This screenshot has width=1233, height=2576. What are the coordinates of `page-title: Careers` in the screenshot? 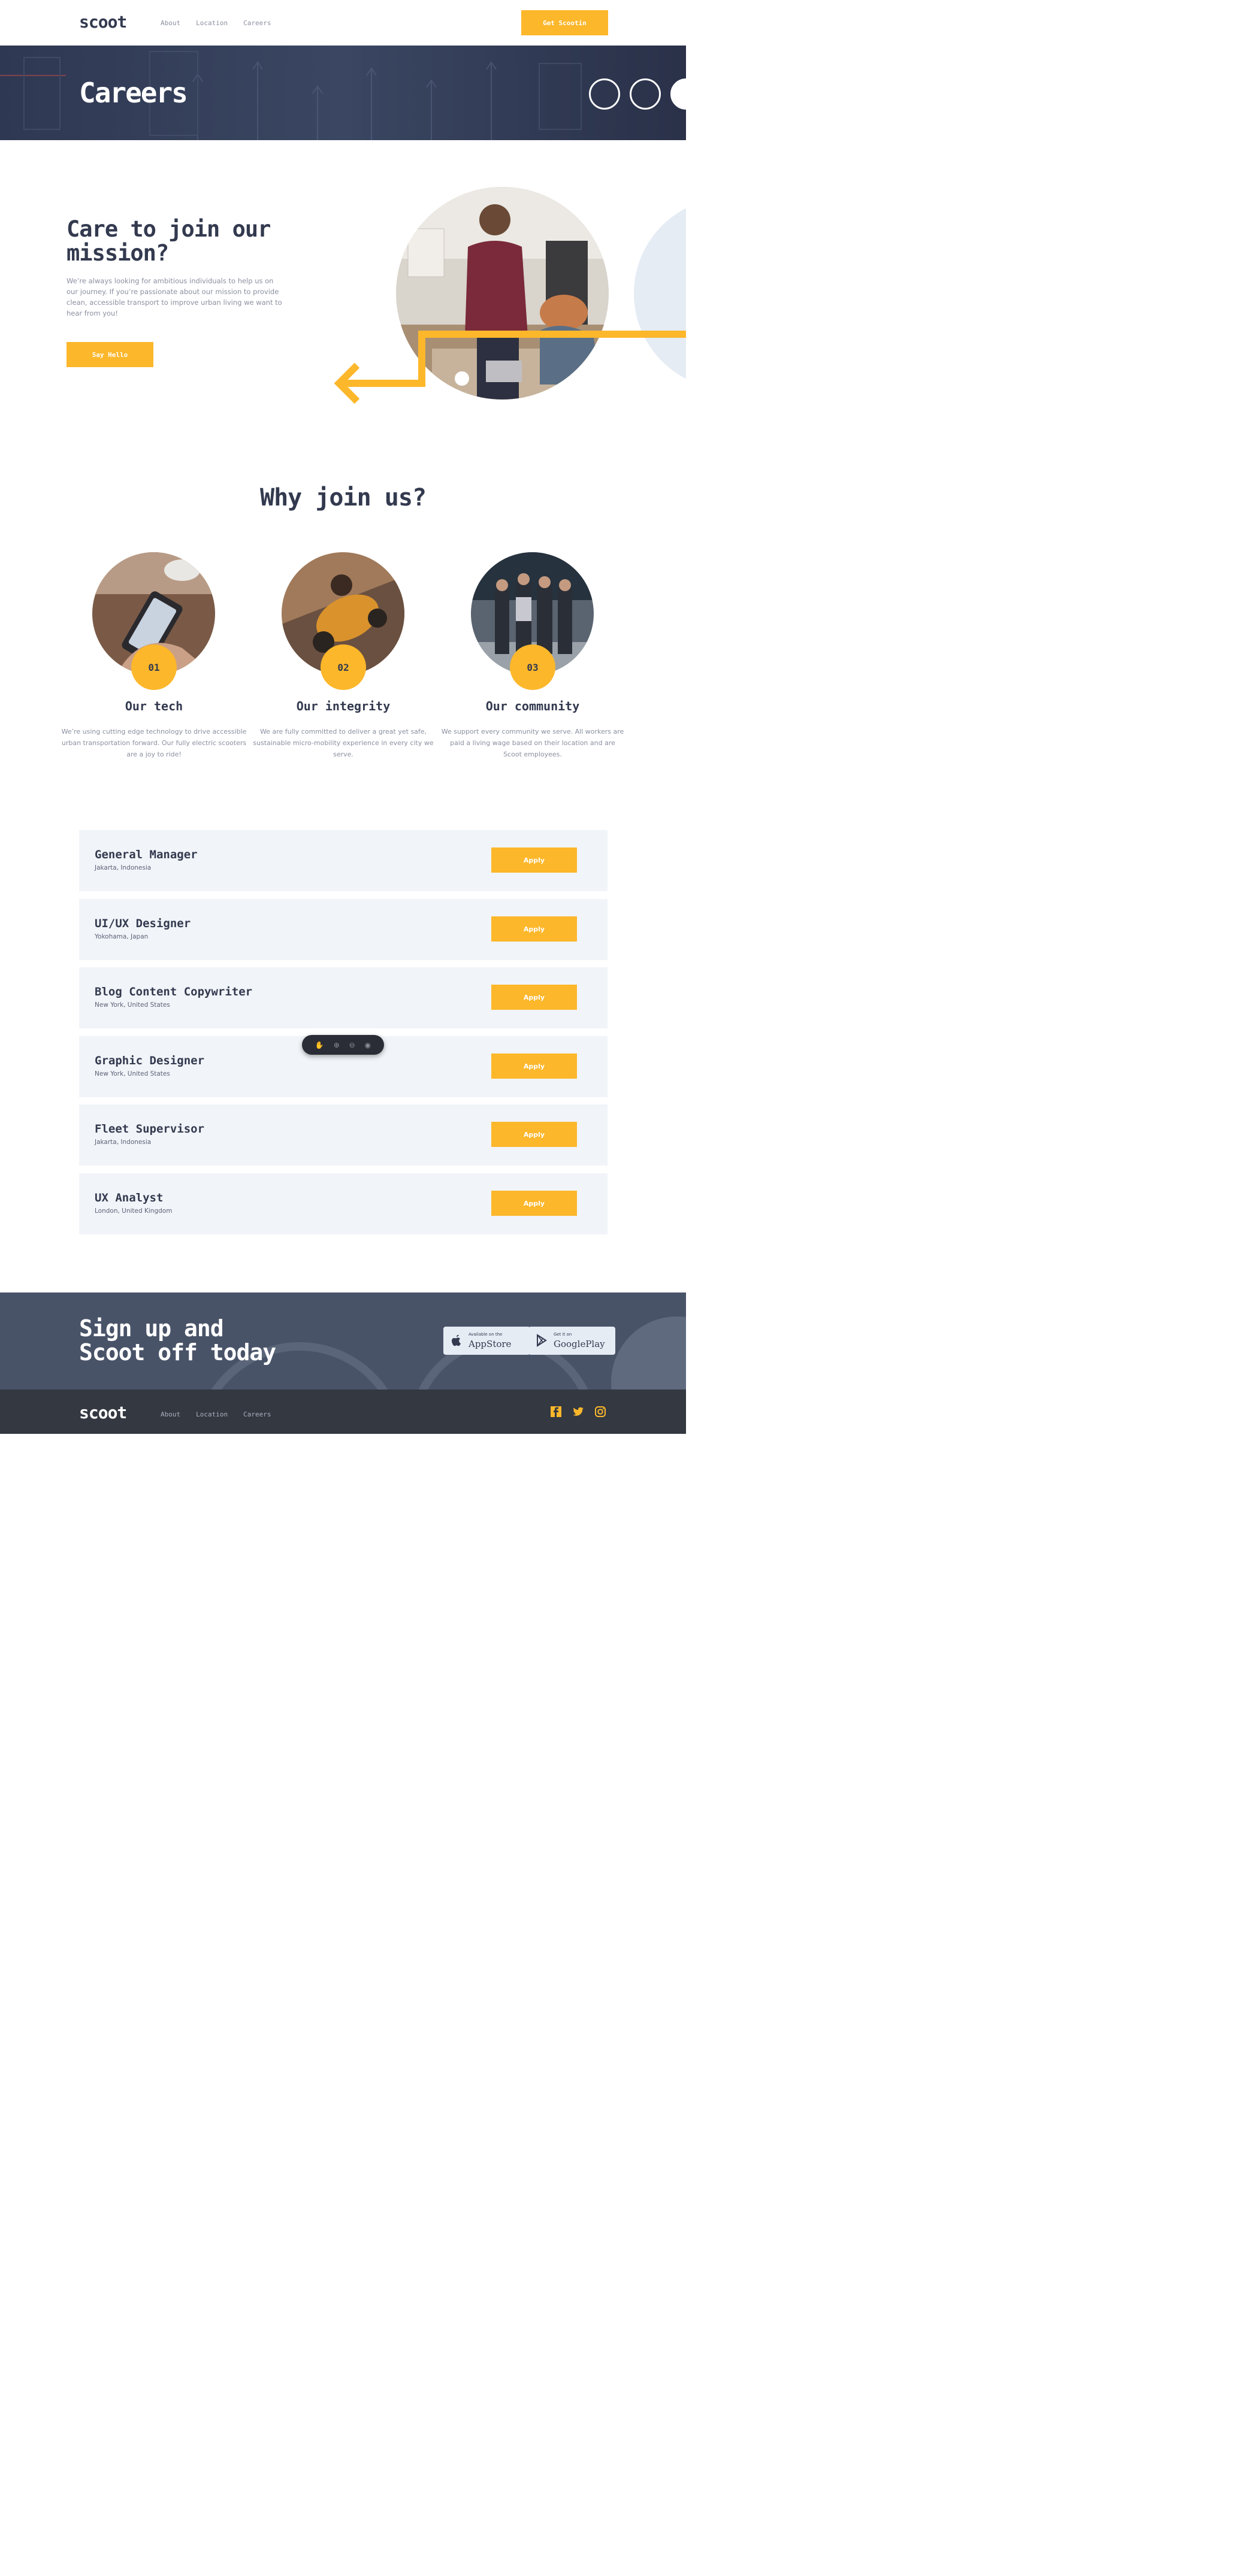 It's located at (133, 93).